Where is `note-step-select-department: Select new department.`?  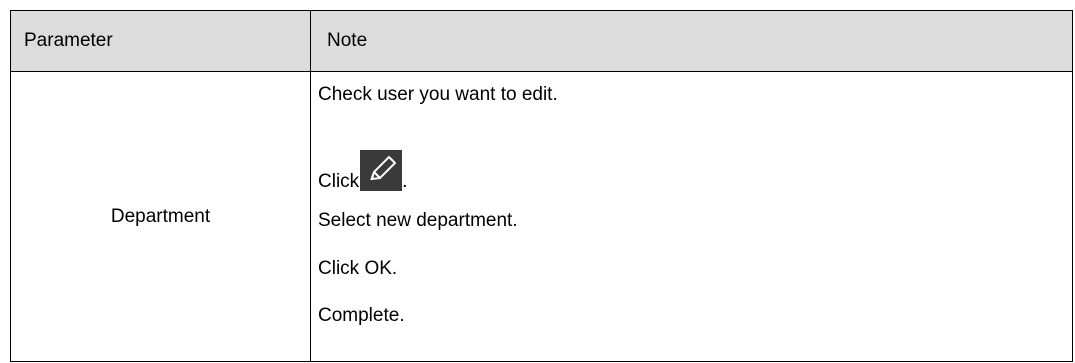 note-step-select-department: Select new department. is located at coordinates (418, 220).